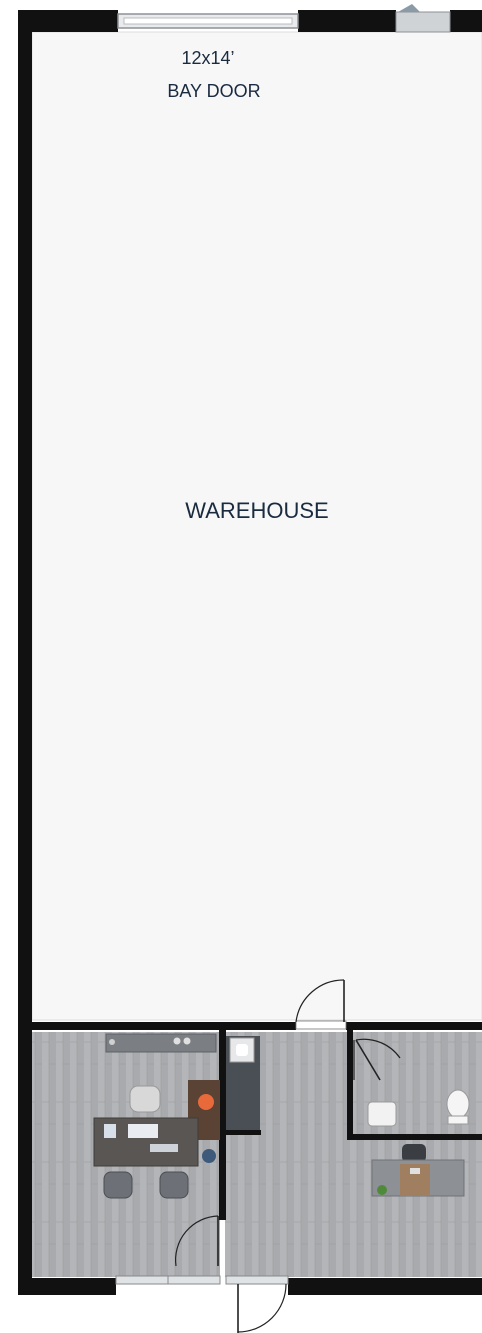  I want to click on wall-divider-right, so click(414, 1026).